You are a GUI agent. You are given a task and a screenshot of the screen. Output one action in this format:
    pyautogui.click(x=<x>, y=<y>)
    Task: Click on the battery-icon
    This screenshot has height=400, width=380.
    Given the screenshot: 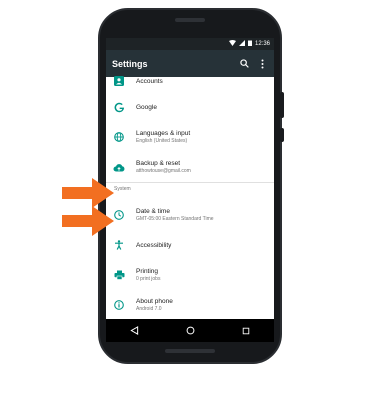 What is the action you would take?
    pyautogui.click(x=249, y=44)
    